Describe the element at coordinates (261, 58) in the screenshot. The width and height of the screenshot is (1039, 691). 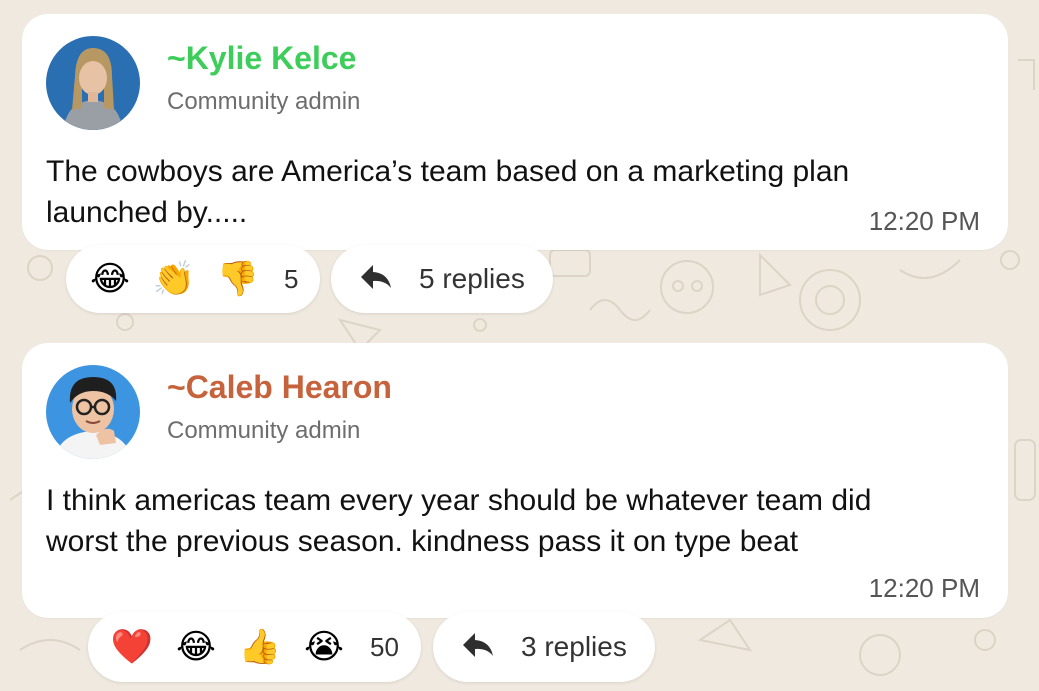
I see `sender-name: ~Kylie Kelce` at that location.